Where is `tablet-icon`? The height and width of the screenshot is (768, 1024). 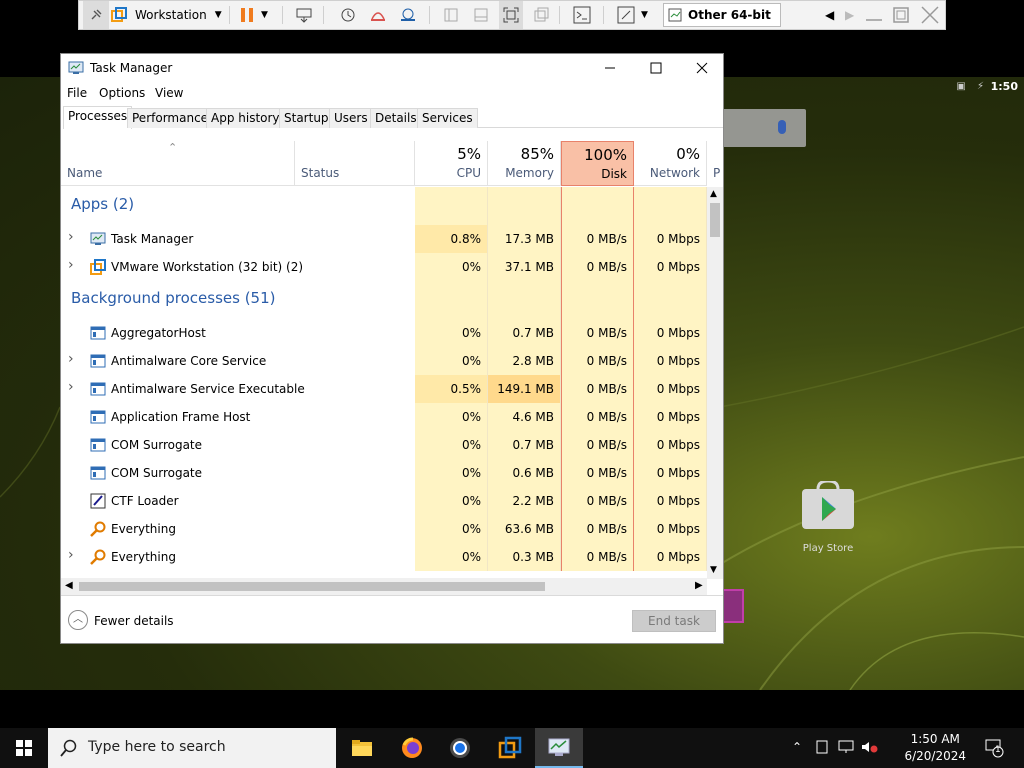 tablet-icon is located at coordinates (822, 747).